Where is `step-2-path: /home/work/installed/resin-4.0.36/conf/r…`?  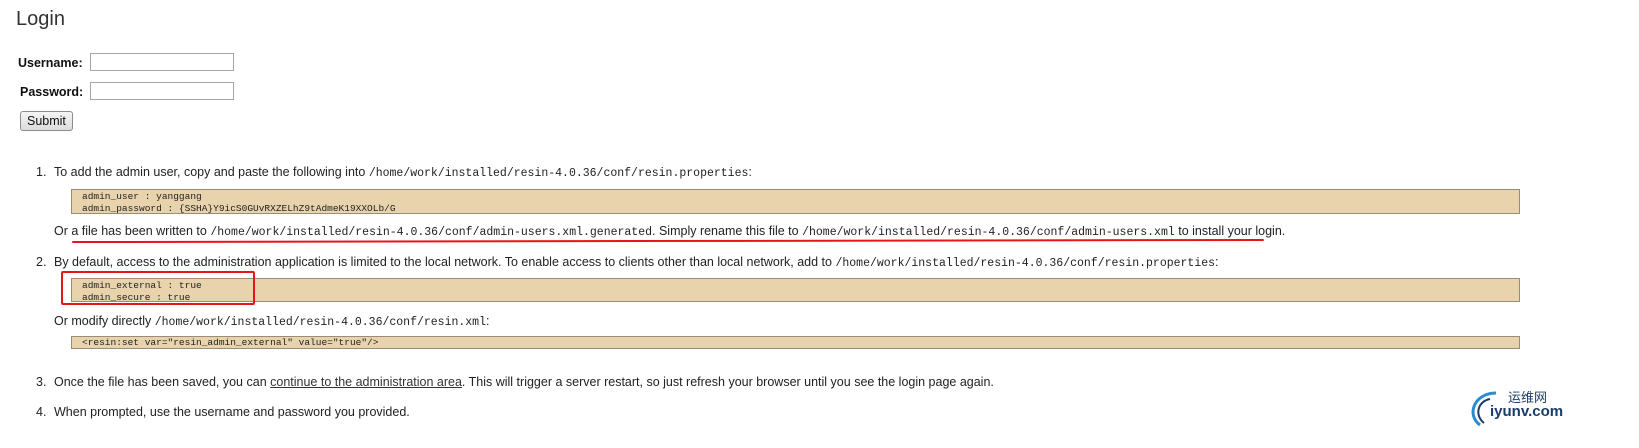
step-2-path: /home/work/installed/resin-4.0.36/conf/r… is located at coordinates (1025, 263).